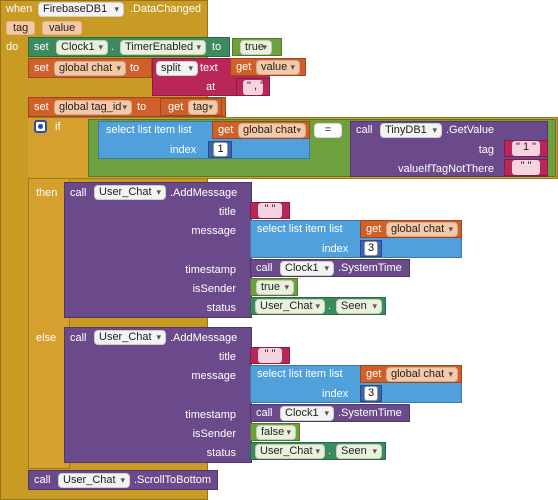 The width and height of the screenshot is (558, 500). Describe the element at coordinates (163, 47) in the screenshot. I see `set-property-dropdown: TimerEnabled` at that location.